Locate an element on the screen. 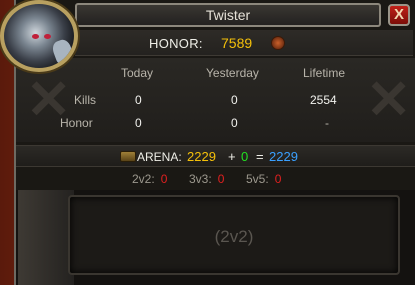 The width and height of the screenshot is (415, 285). row-label-honor: Honor is located at coordinates (76, 123).